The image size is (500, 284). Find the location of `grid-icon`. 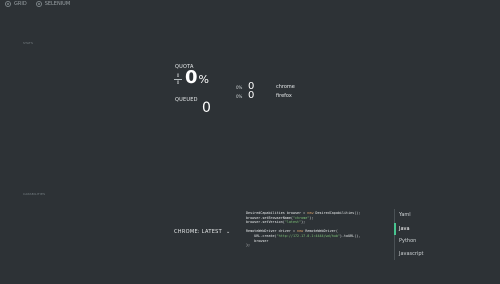

grid-icon is located at coordinates (8, 4).